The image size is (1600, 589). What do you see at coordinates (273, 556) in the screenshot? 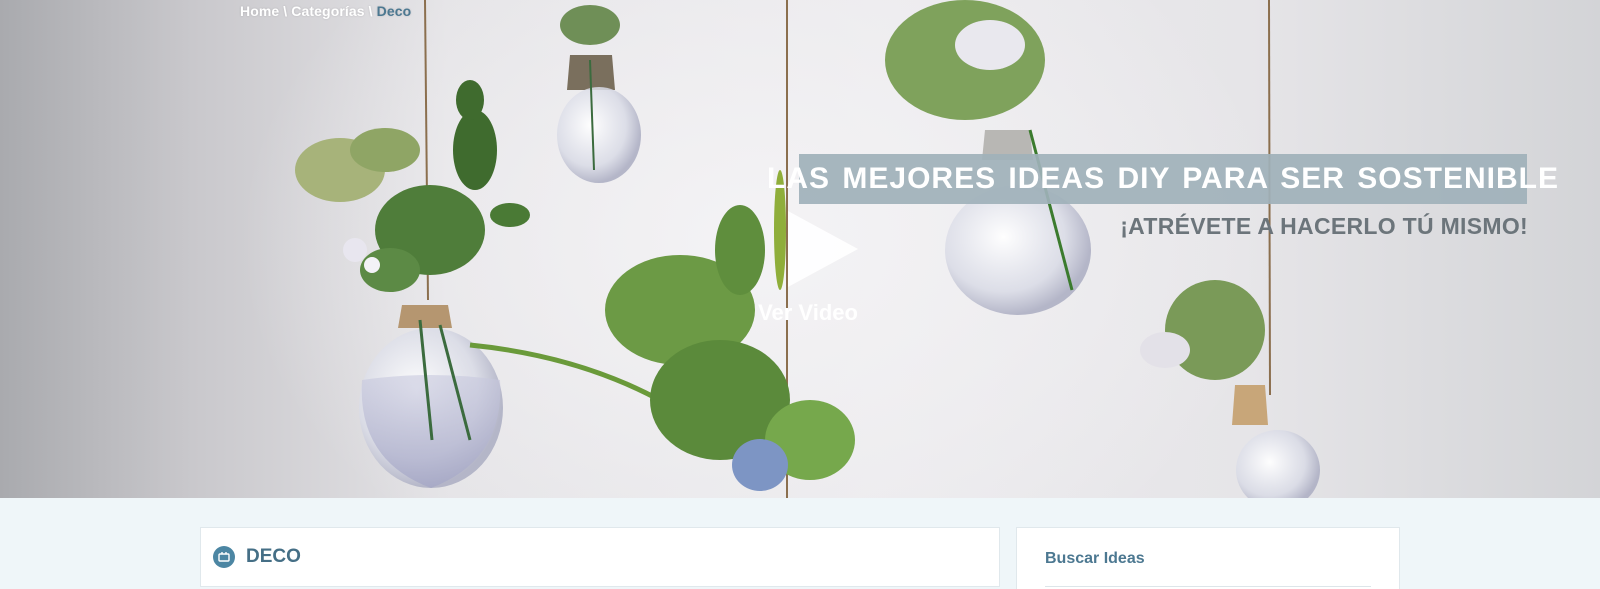
I see `category-title: DECO` at bounding box center [273, 556].